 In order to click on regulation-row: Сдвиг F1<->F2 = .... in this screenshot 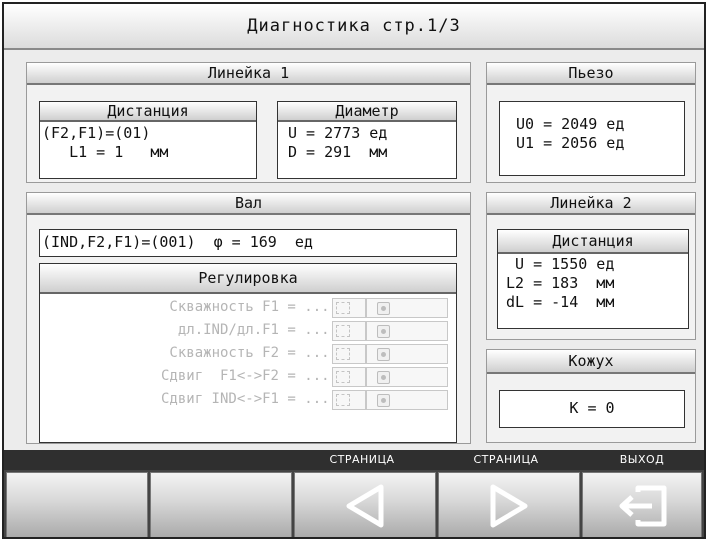, I will do `click(248, 377)`.